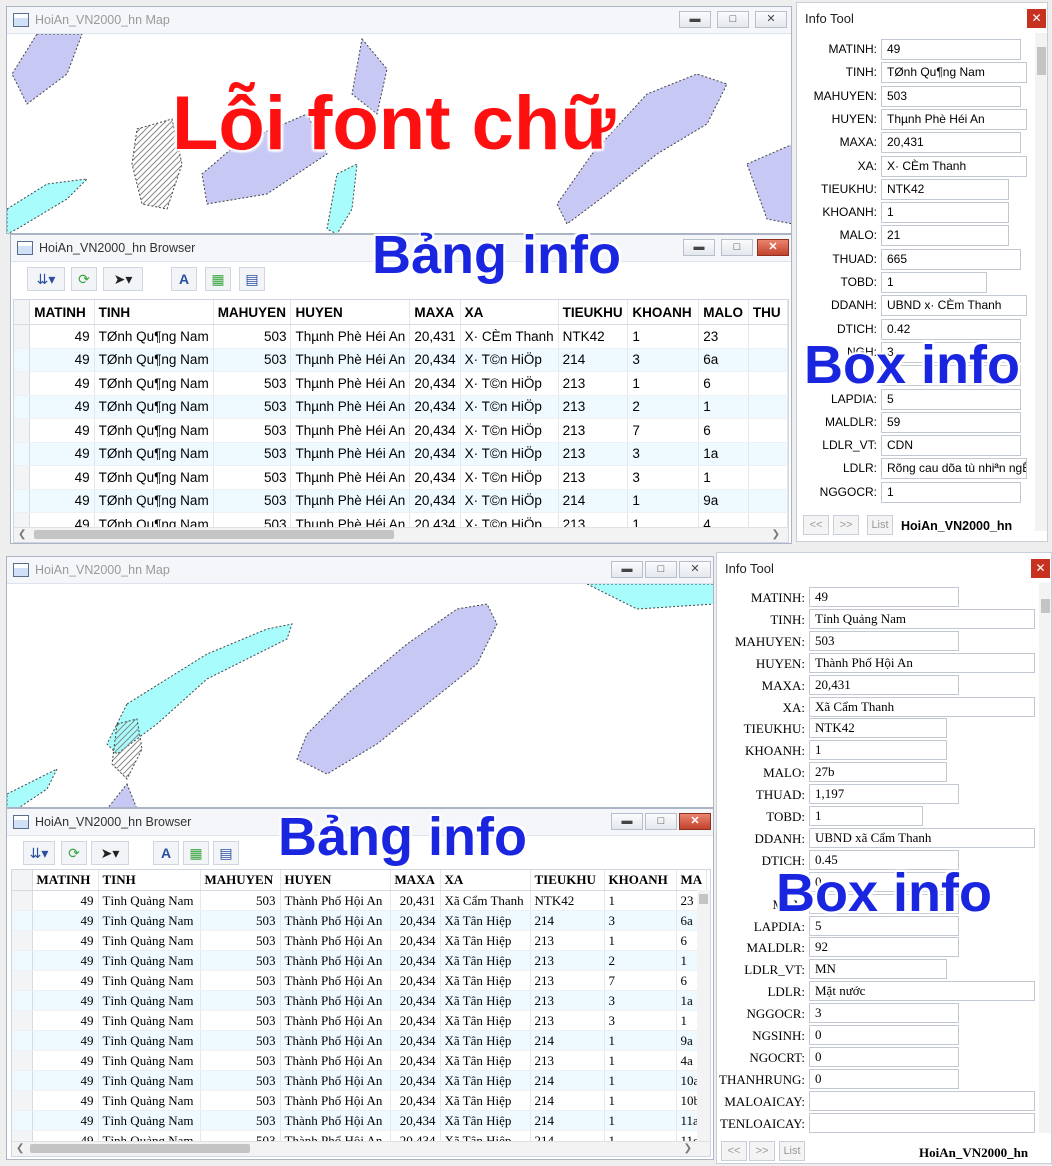 This screenshot has height=1166, width=1052. I want to click on table-cell: X· T©n HiÖp, so click(509, 383).